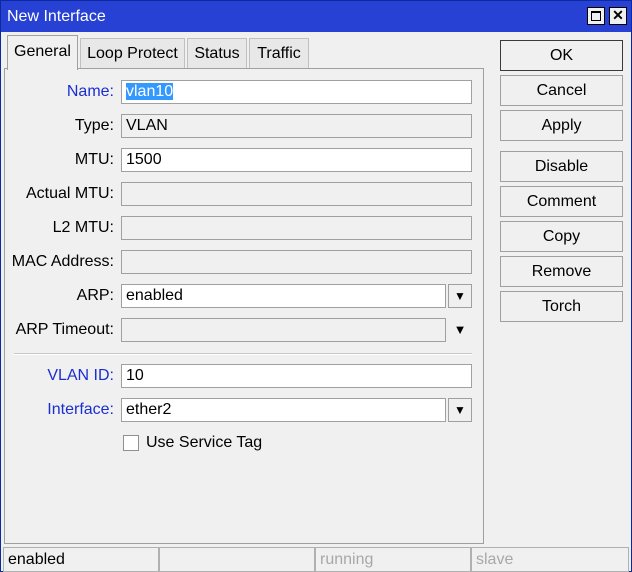 This screenshot has height=572, width=632. Describe the element at coordinates (296, 228) in the screenshot. I see `l2-mtu-field` at that location.